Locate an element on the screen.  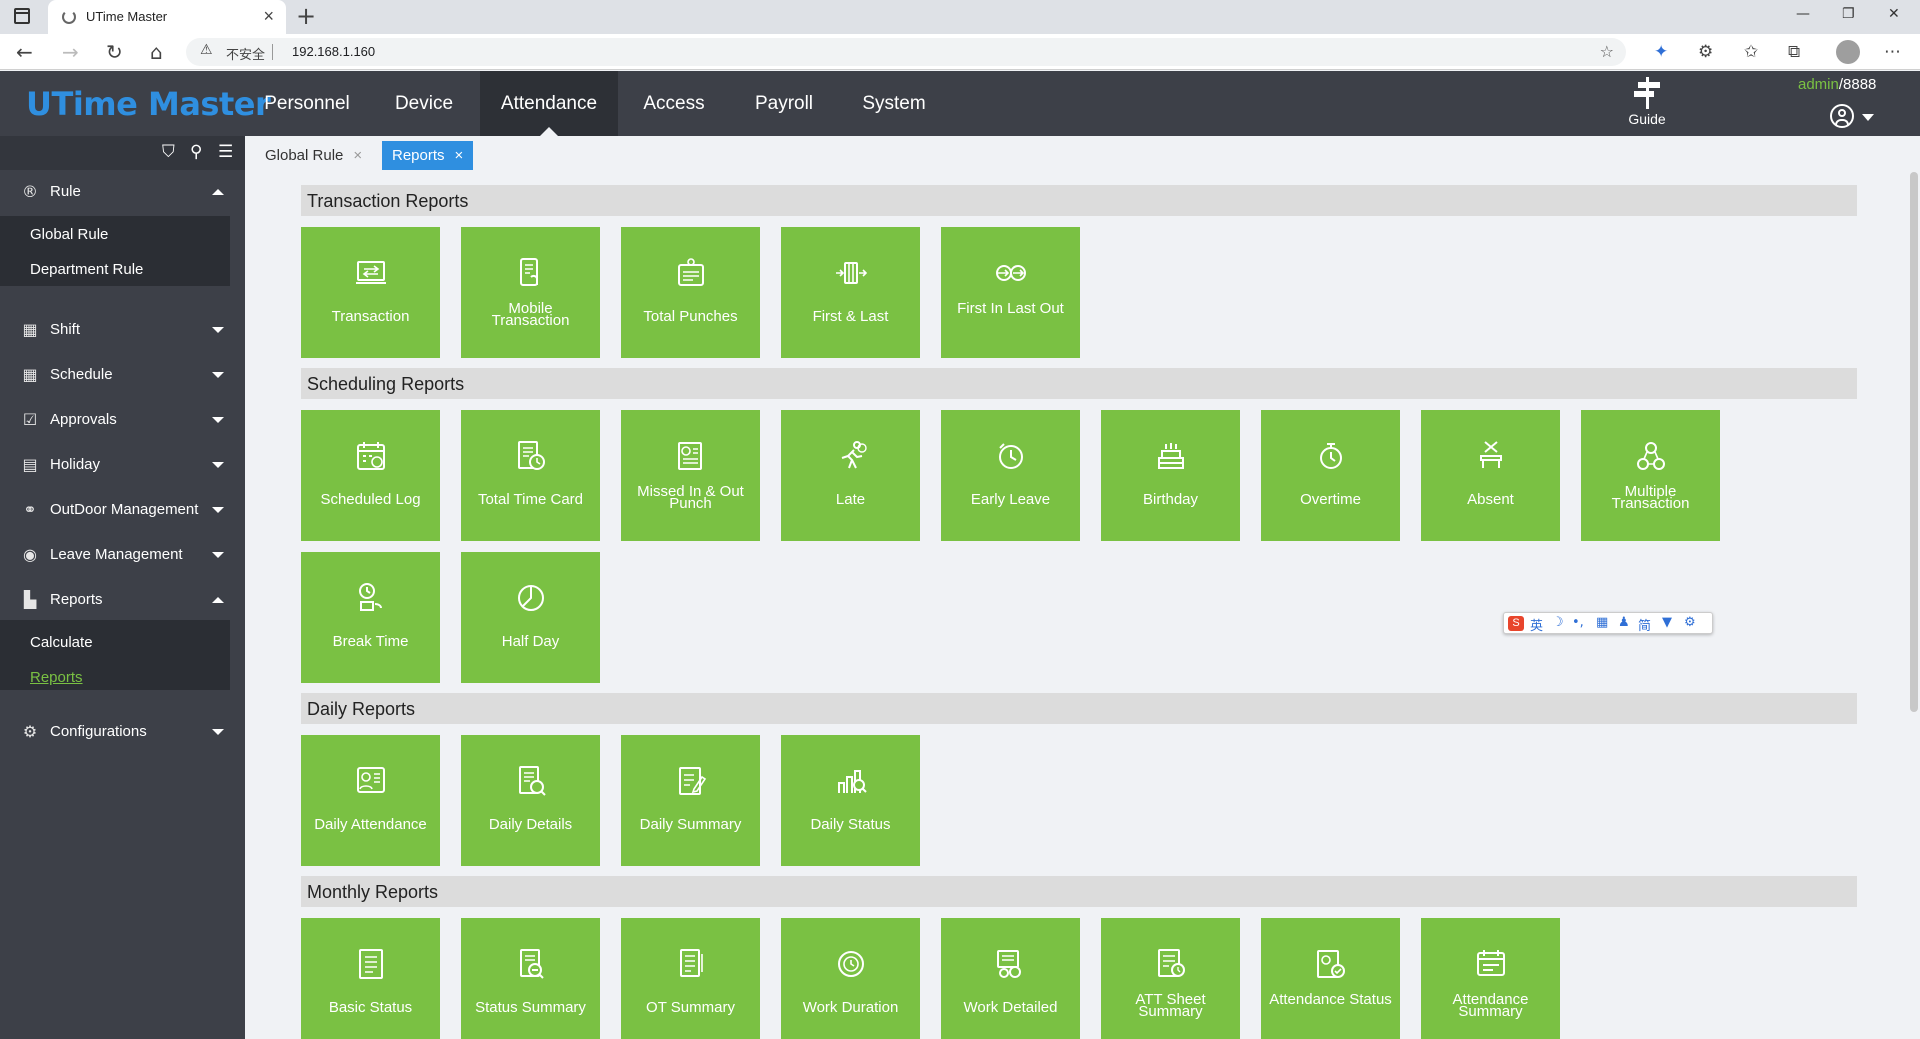
favorite-star-icon: ☆ is located at coordinates (1607, 51).